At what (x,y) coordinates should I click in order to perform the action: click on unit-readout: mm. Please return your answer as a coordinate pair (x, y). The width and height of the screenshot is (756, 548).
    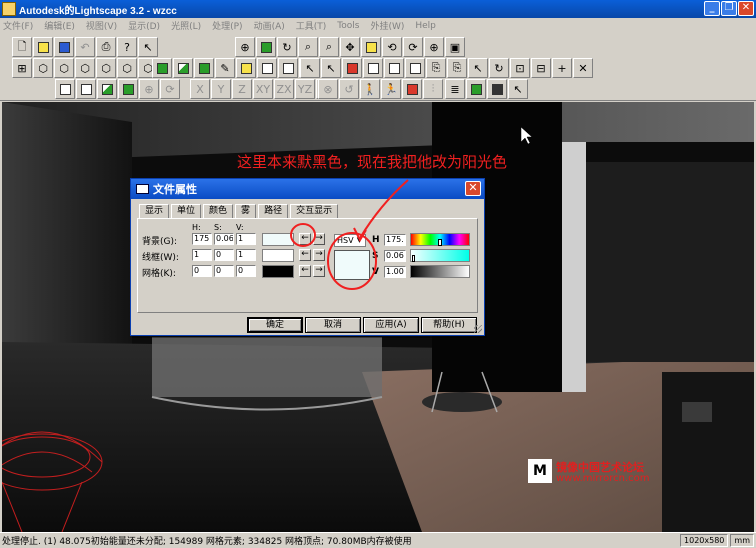
    Looking at the image, I should click on (742, 540).